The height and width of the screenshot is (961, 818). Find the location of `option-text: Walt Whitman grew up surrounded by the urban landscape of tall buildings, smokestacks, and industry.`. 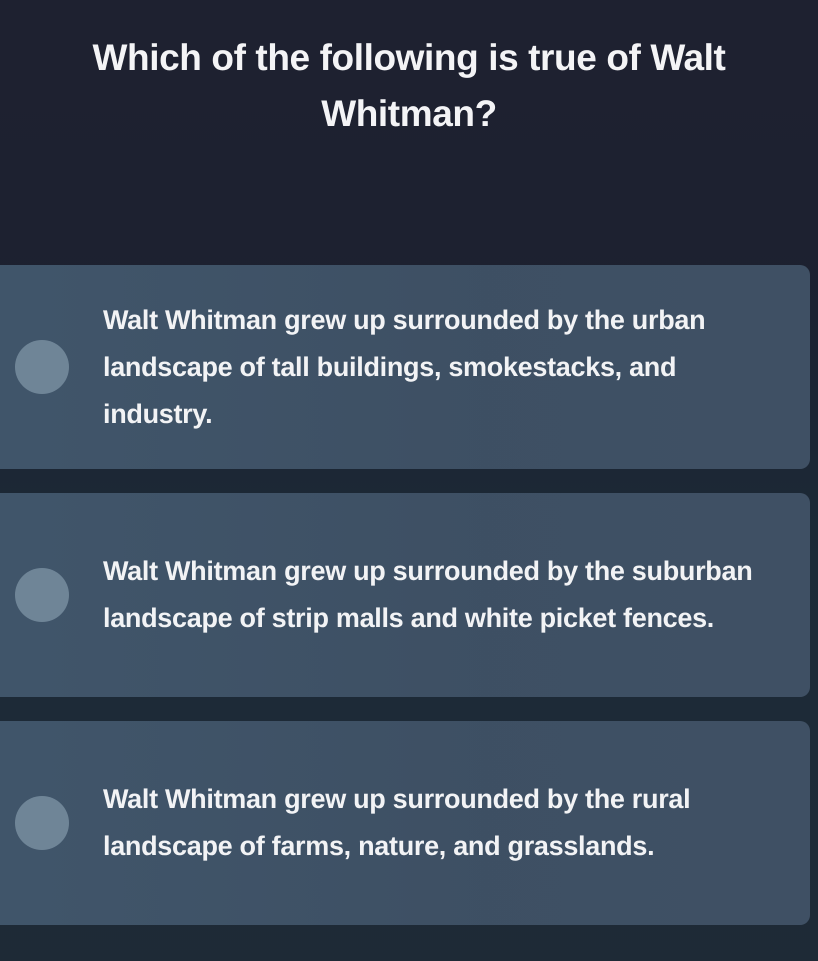

option-text: Walt Whitman grew up surrounded by the urban landscape of tall buildings, smokestacks, and industry. is located at coordinates (404, 367).